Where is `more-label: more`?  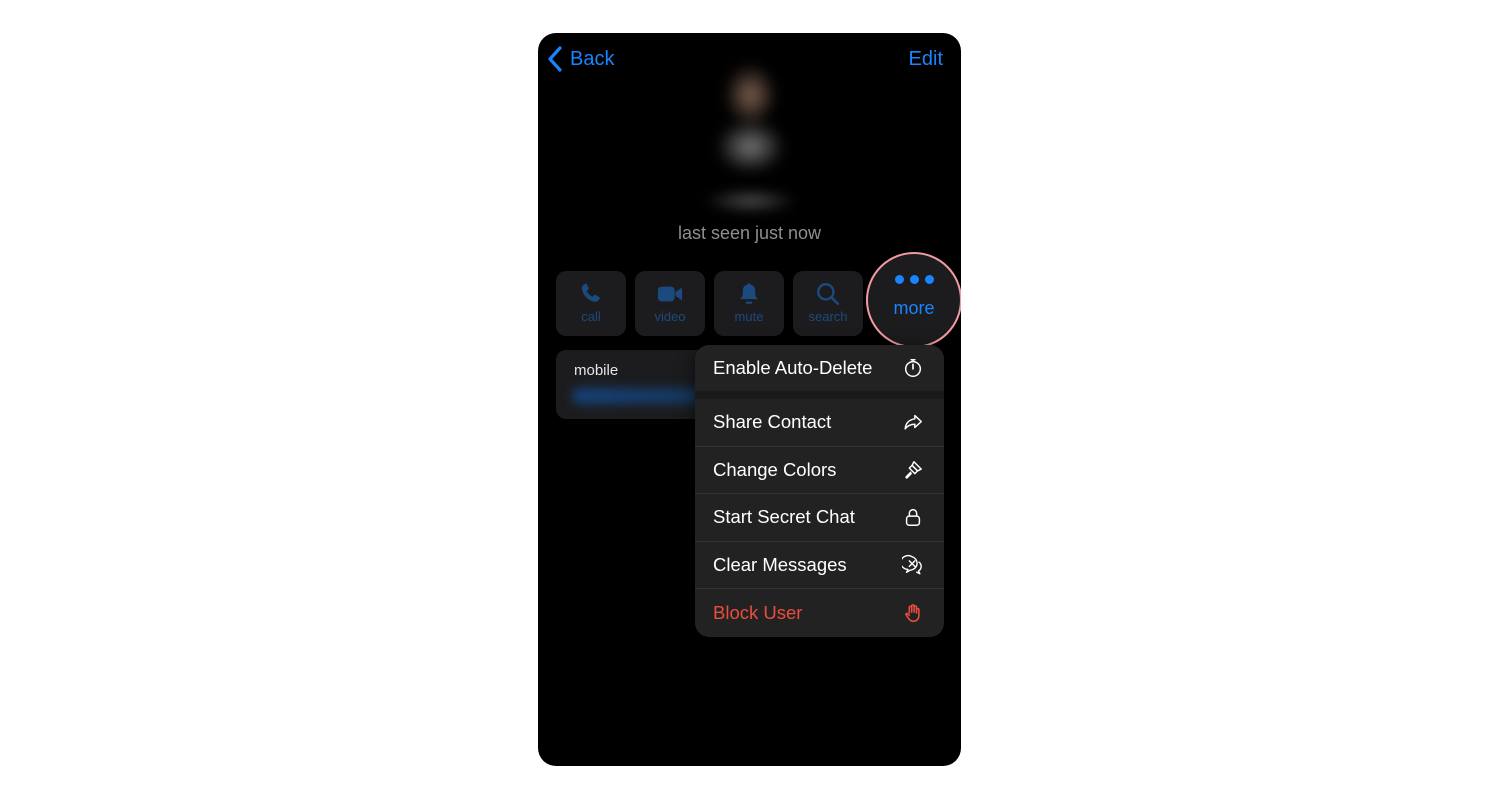 more-label: more is located at coordinates (914, 308).